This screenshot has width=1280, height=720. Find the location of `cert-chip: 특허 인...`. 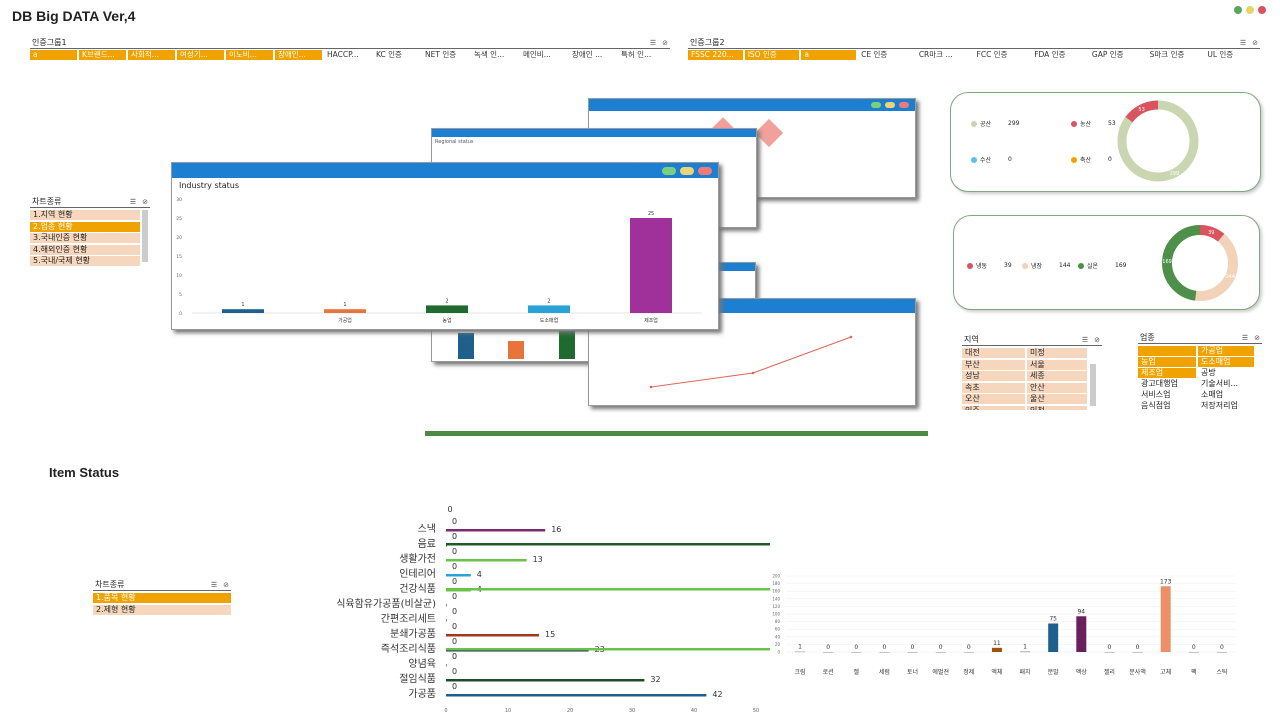

cert-chip: 특허 인... is located at coordinates (641, 55).